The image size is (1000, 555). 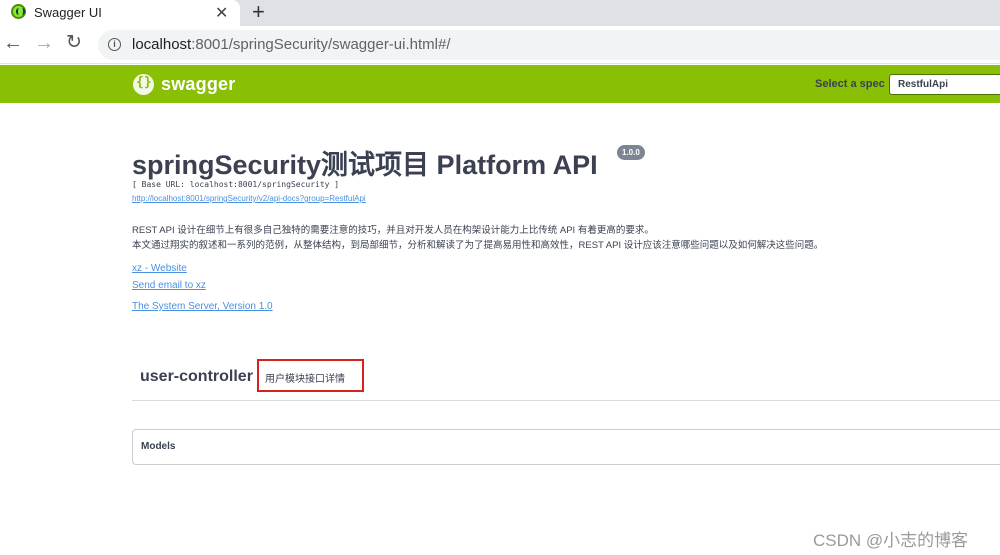 What do you see at coordinates (891, 540) in the screenshot?
I see `watermark: CSDN @小志的博客` at bounding box center [891, 540].